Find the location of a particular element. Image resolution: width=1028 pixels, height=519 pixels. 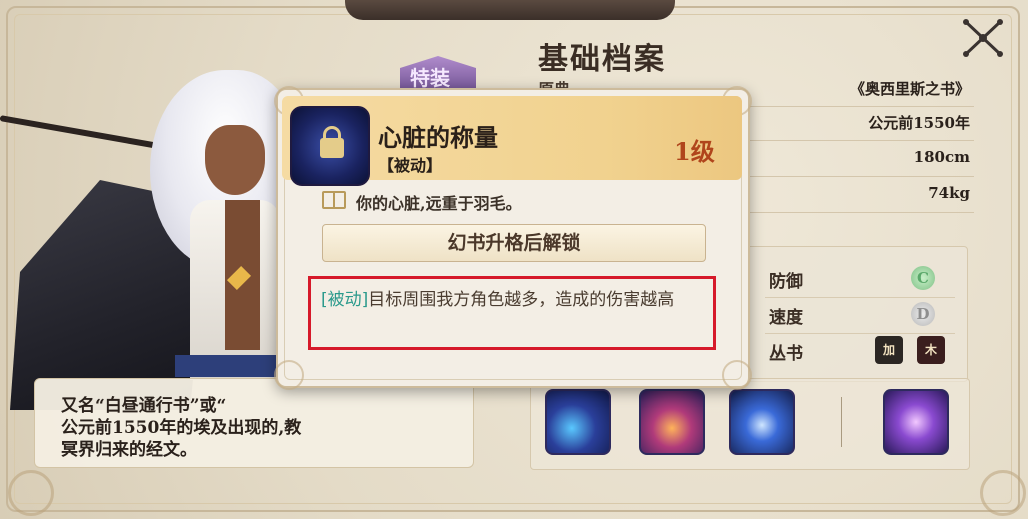

close-button is located at coordinates (983, 38).